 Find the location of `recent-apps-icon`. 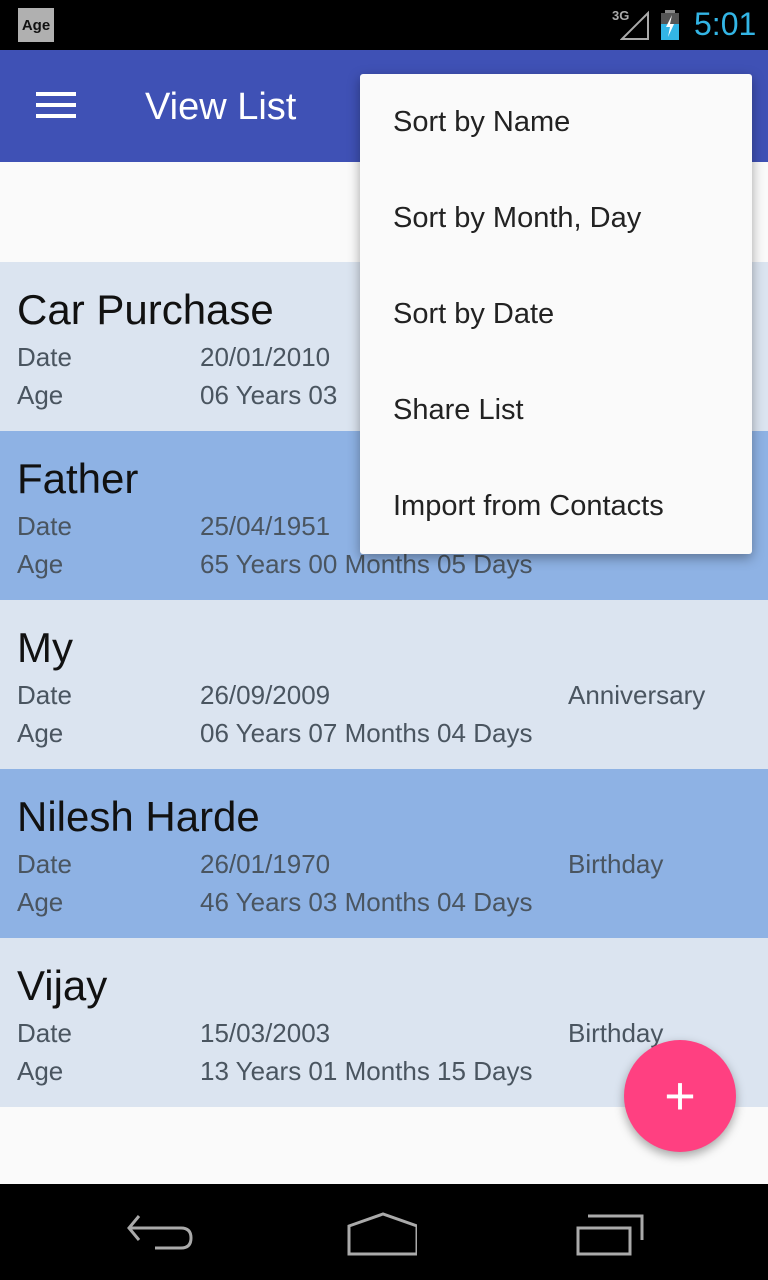

recent-apps-icon is located at coordinates (611, 1234).